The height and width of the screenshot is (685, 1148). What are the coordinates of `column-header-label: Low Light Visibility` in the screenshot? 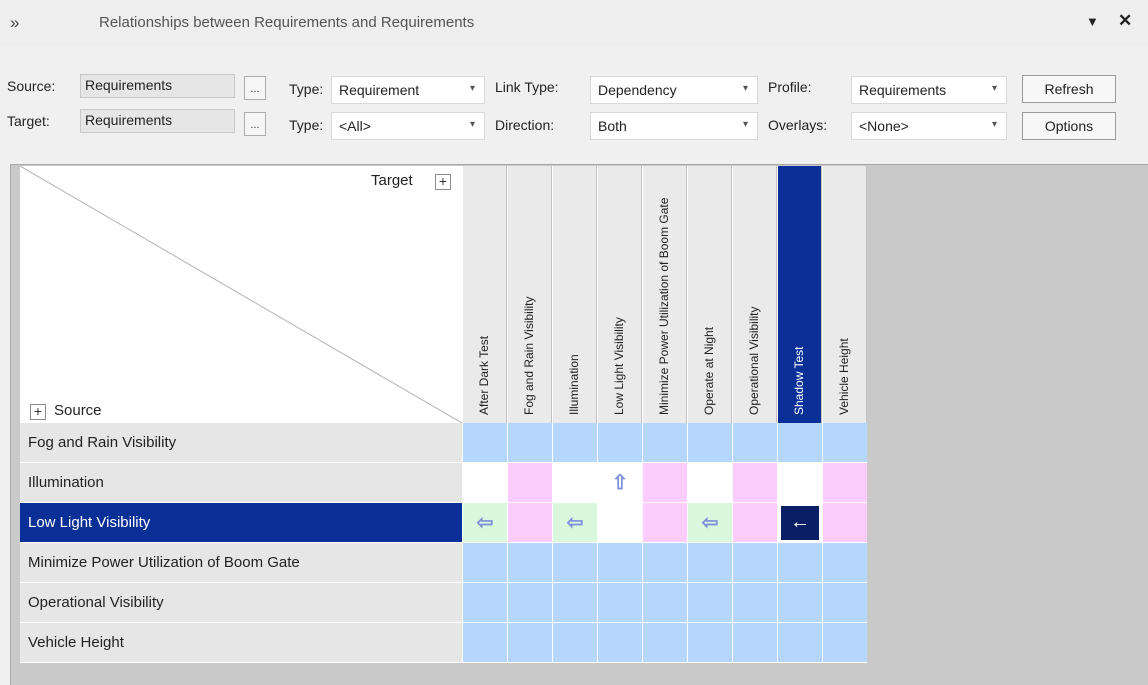 It's located at (618, 366).